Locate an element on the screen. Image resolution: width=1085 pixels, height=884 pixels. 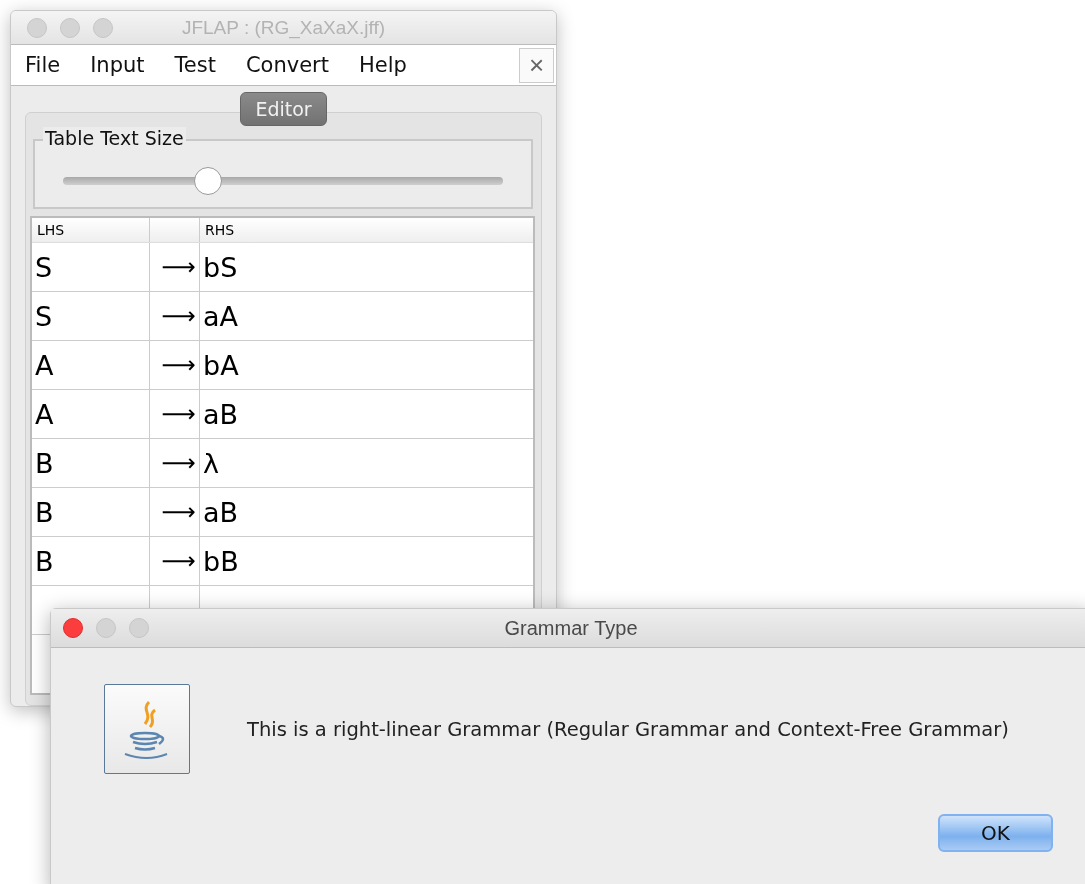
editor-tab: Editor is located at coordinates (283, 109).